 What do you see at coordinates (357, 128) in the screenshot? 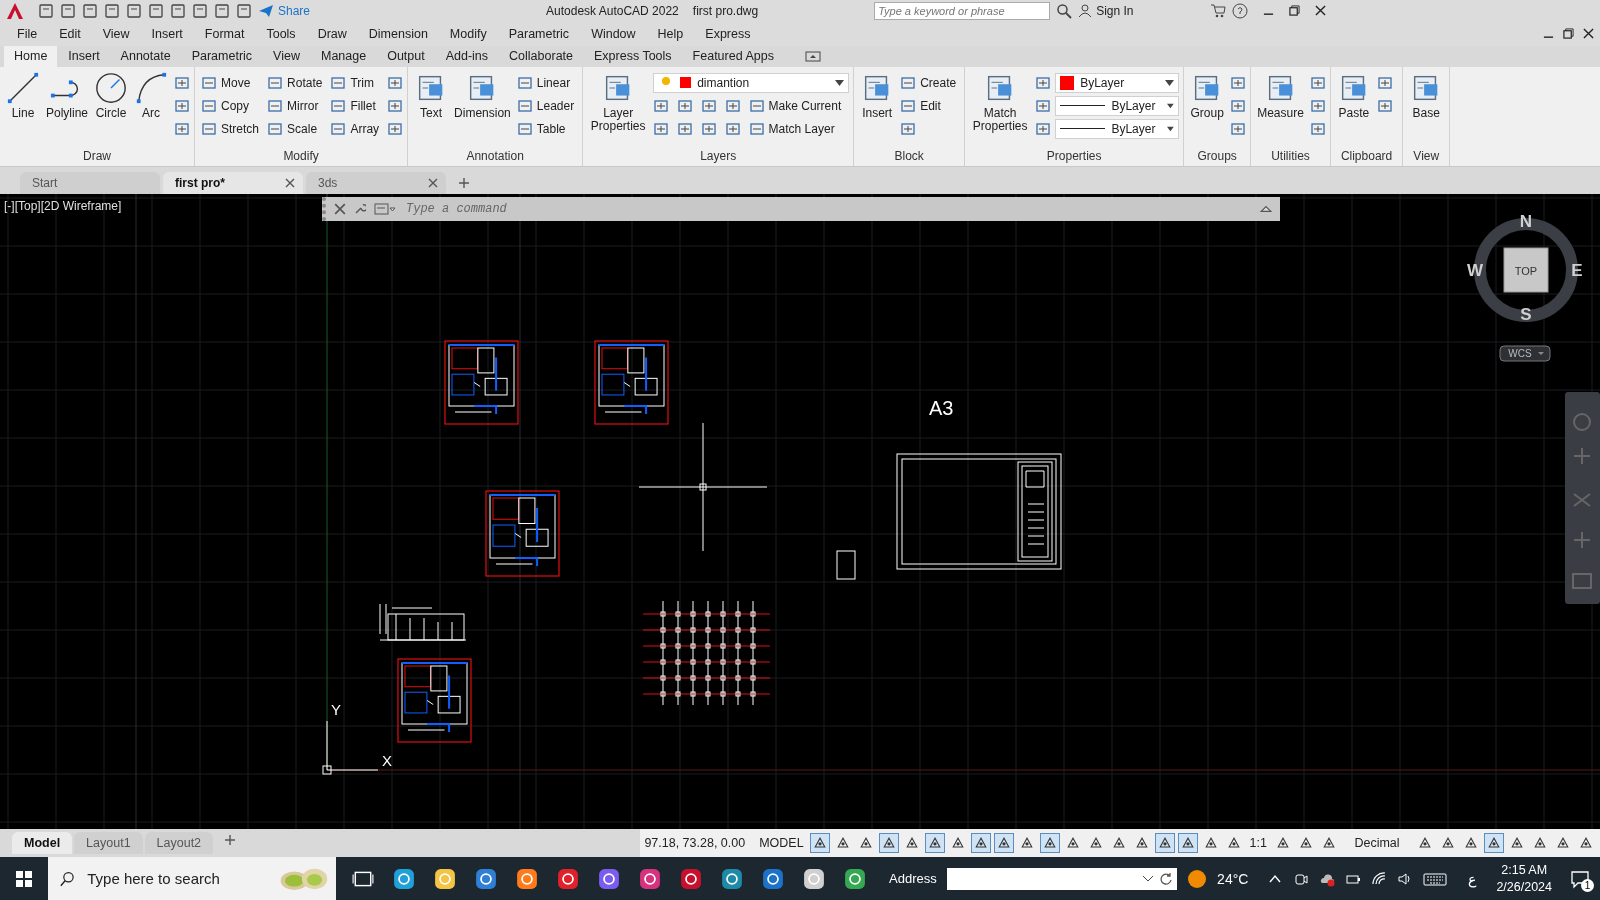
I see `ribbon-button: Array` at bounding box center [357, 128].